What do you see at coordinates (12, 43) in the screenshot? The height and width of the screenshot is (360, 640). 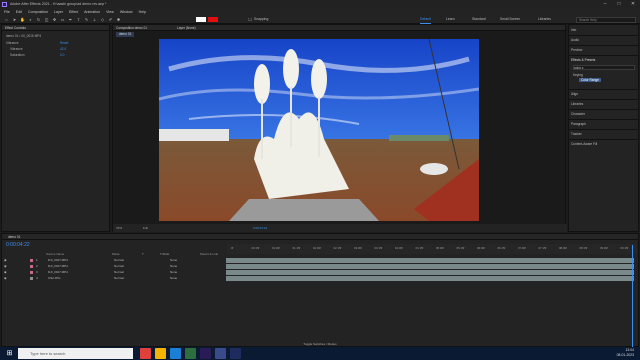 I see `prop-name-1: Vibrance` at bounding box center [12, 43].